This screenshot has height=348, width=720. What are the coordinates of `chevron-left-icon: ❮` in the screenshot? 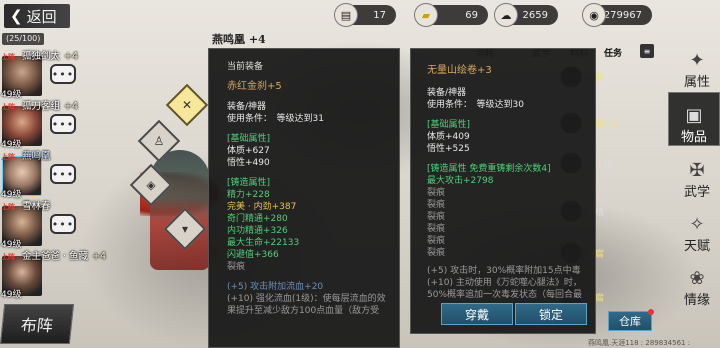 It's located at (16, 16).